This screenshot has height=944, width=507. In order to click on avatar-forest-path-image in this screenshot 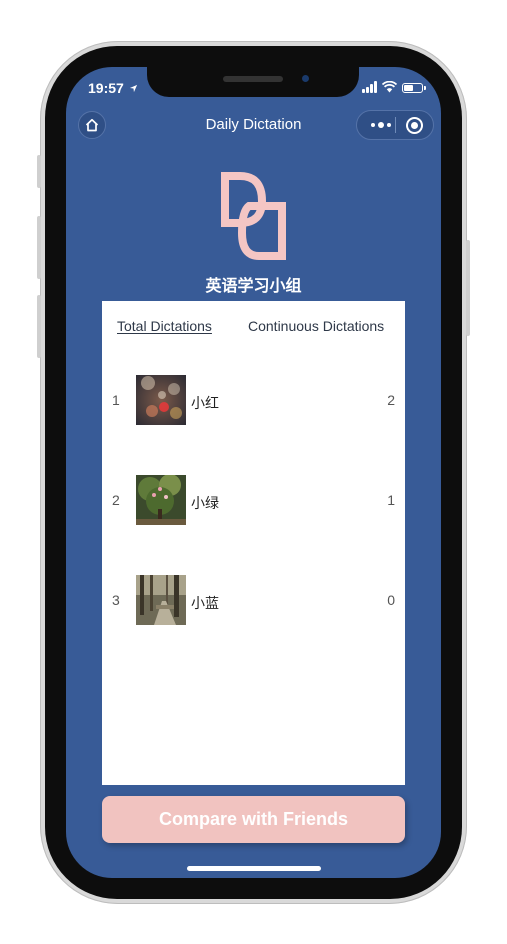, I will do `click(161, 600)`.